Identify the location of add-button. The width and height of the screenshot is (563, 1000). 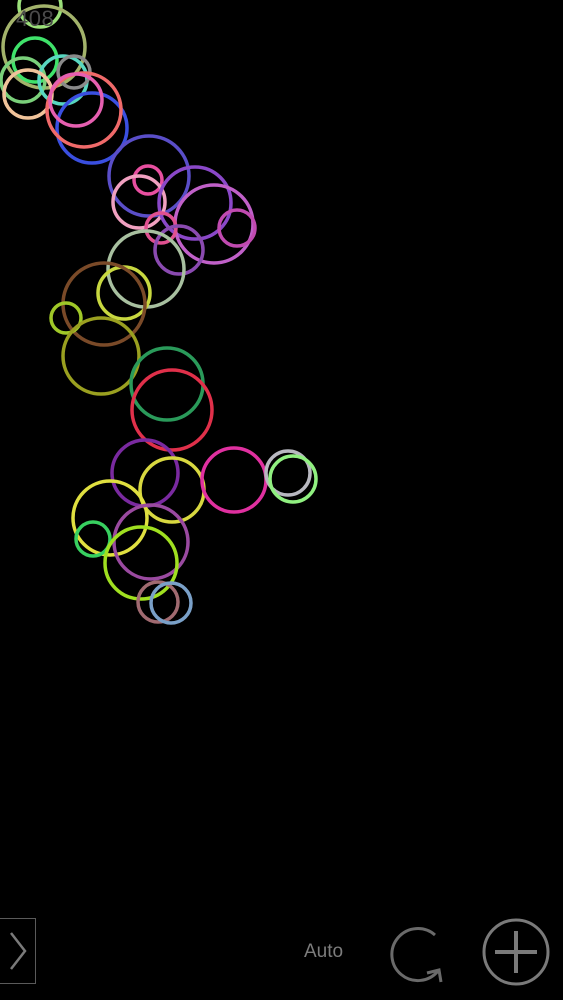
(516, 952).